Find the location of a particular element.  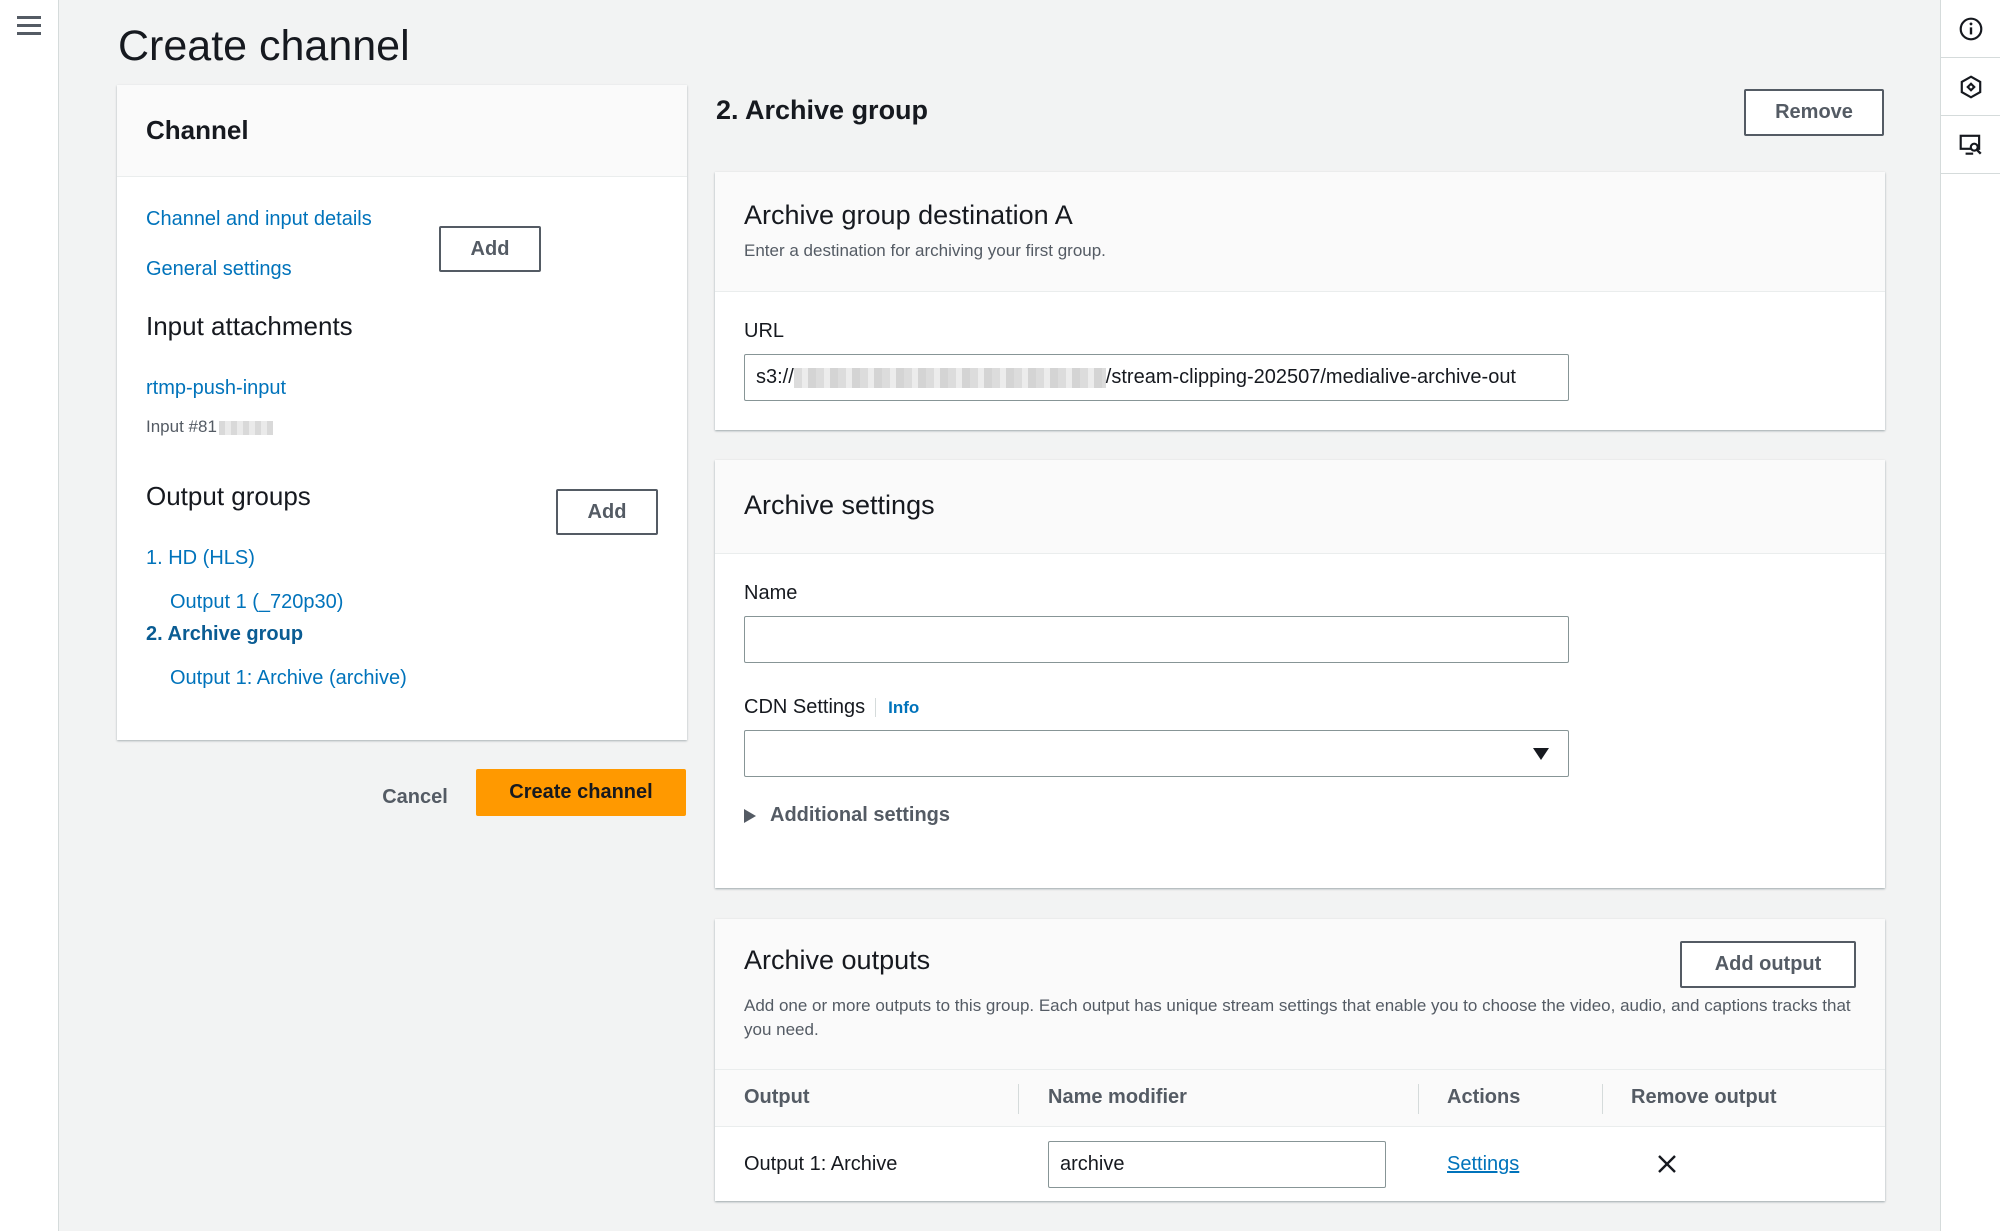

input-id-text: Input #81 is located at coordinates (209, 427).